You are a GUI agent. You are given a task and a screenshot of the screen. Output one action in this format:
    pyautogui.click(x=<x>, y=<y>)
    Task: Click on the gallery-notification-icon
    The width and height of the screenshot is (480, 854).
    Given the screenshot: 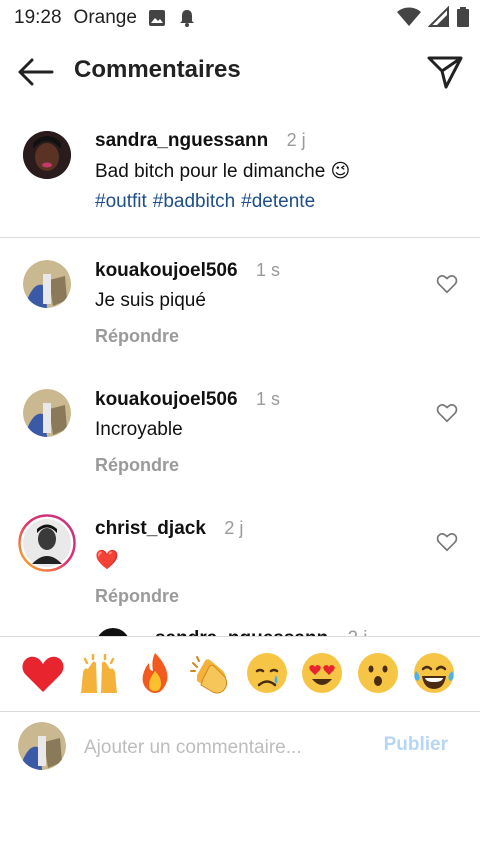 What is the action you would take?
    pyautogui.click(x=157, y=18)
    